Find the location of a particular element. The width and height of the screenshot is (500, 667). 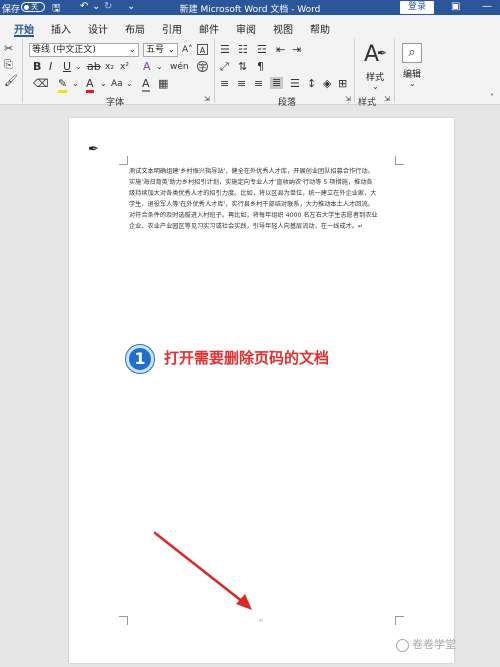

watermark: 卷卷学堂 is located at coordinates (426, 644).